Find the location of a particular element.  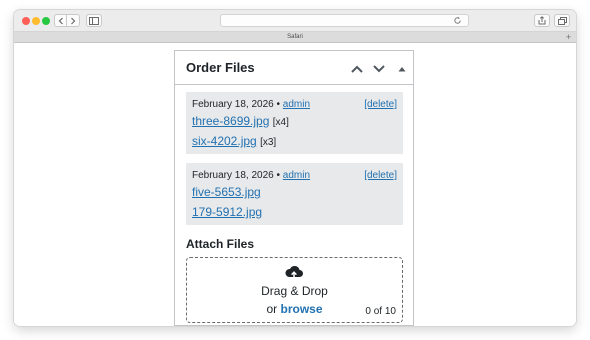

sidebar-toggle-button is located at coordinates (94, 20).